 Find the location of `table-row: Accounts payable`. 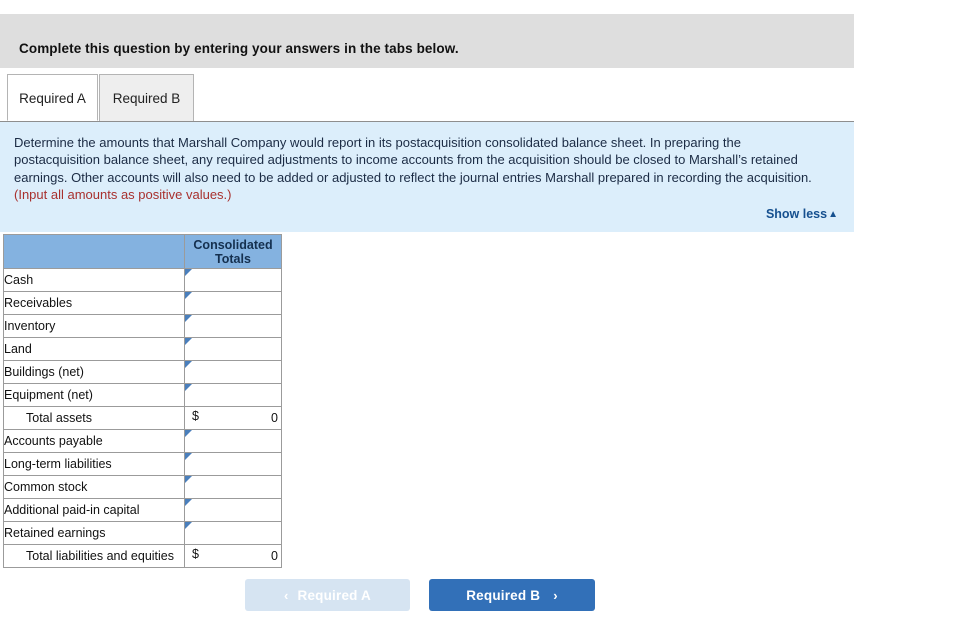

table-row: Accounts payable is located at coordinates (142, 441).